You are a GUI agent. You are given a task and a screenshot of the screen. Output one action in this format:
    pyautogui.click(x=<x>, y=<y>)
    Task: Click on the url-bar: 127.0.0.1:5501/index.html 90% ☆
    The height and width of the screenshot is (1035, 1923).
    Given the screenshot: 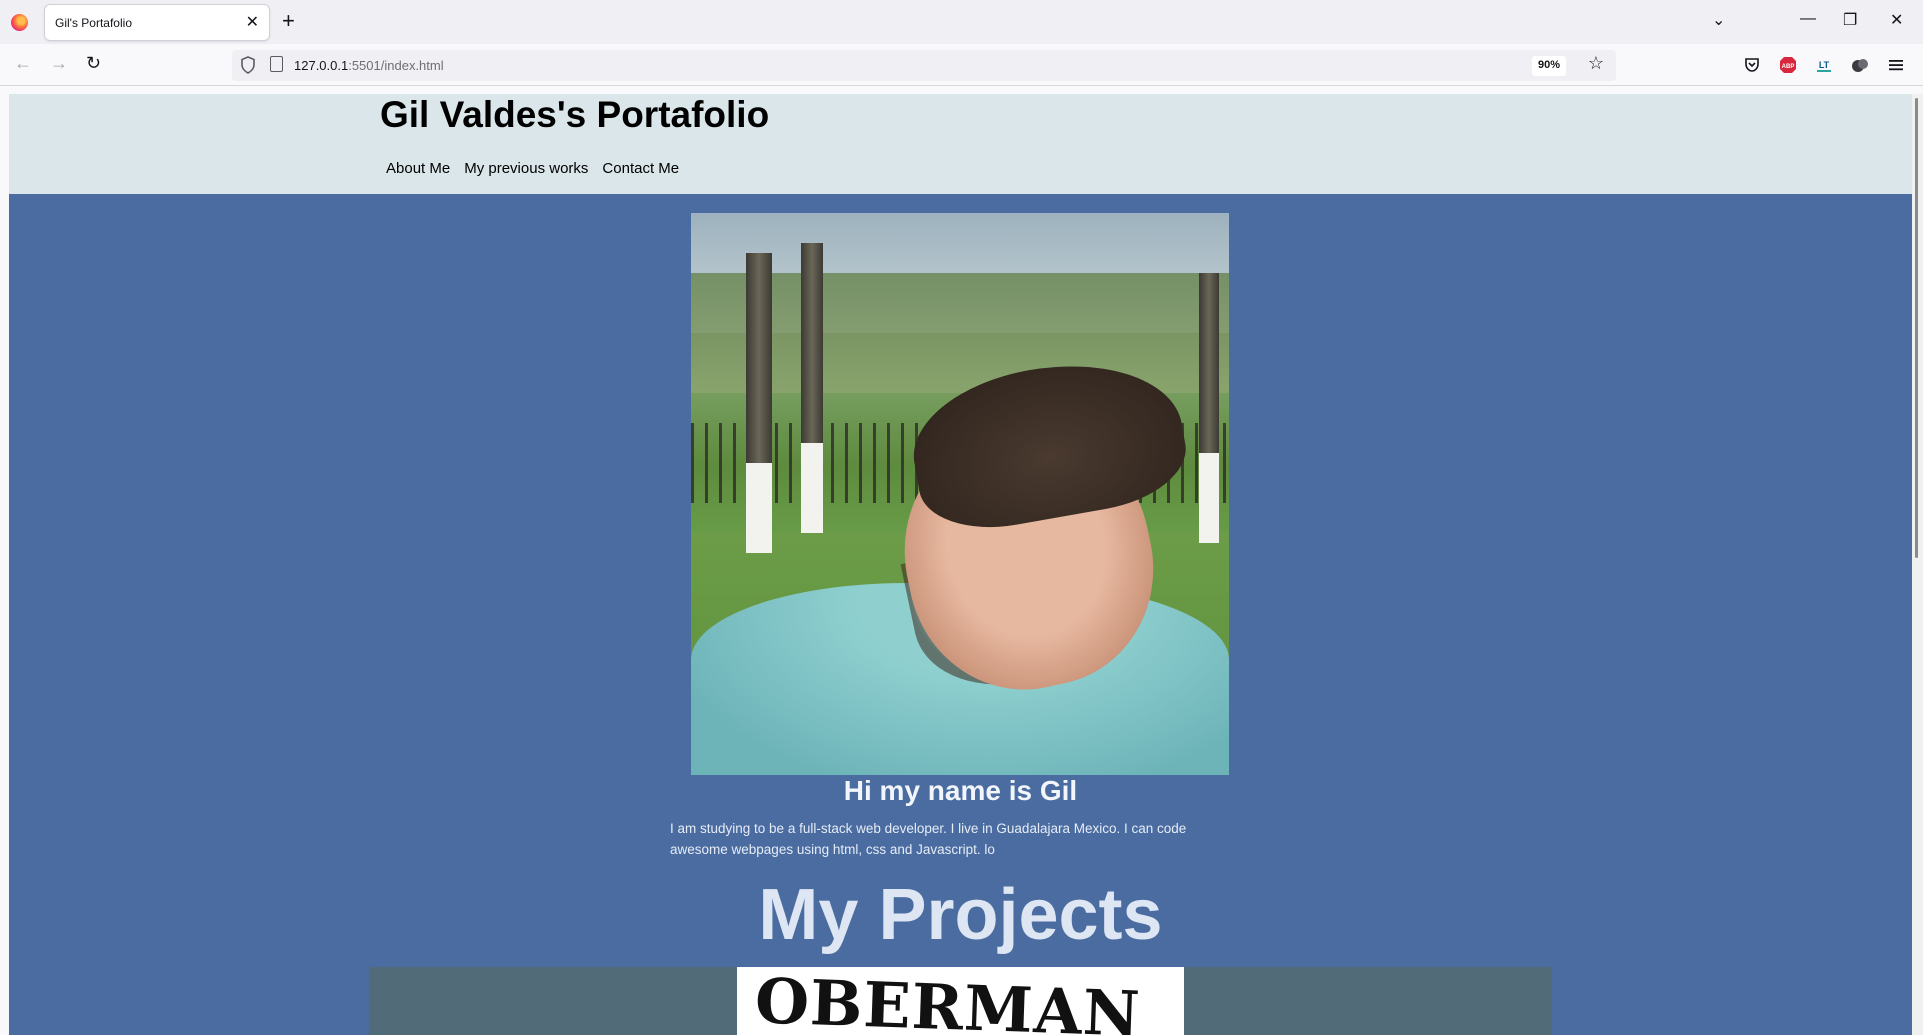 What is the action you would take?
    pyautogui.click(x=924, y=65)
    